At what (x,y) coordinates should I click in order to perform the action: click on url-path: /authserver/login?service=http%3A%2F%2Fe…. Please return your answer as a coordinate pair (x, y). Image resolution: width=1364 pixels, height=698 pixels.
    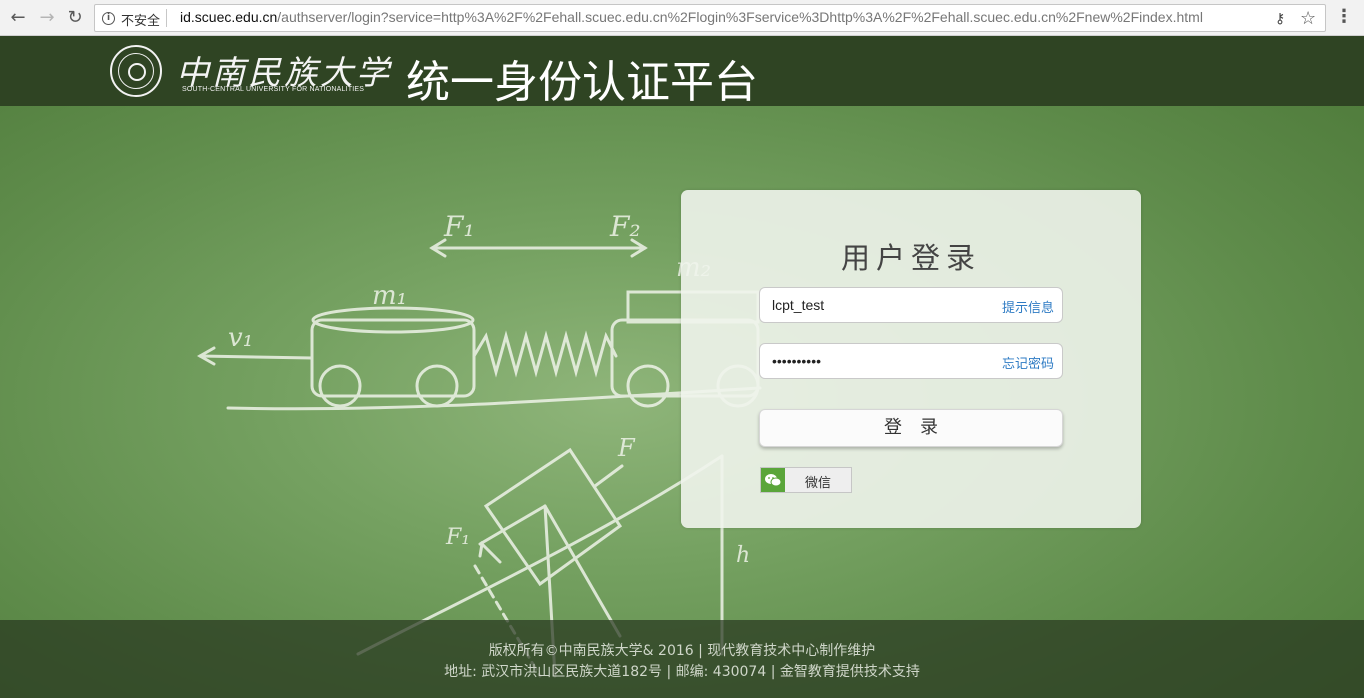
    Looking at the image, I should click on (740, 17).